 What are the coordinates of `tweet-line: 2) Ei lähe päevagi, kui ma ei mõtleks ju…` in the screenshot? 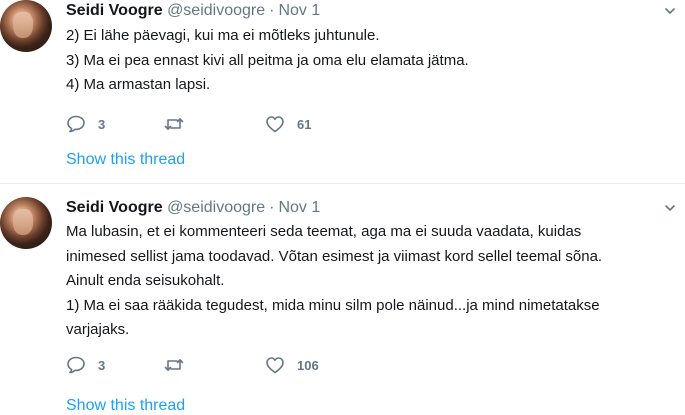 It's located at (223, 35).